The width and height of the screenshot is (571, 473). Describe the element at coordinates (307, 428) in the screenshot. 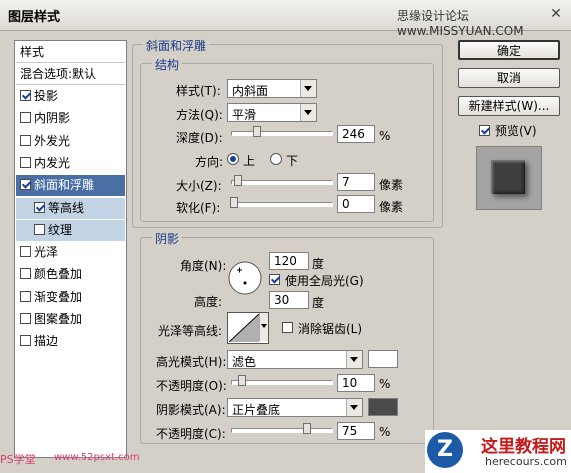

I see `shadow-opacity-thumb` at that location.